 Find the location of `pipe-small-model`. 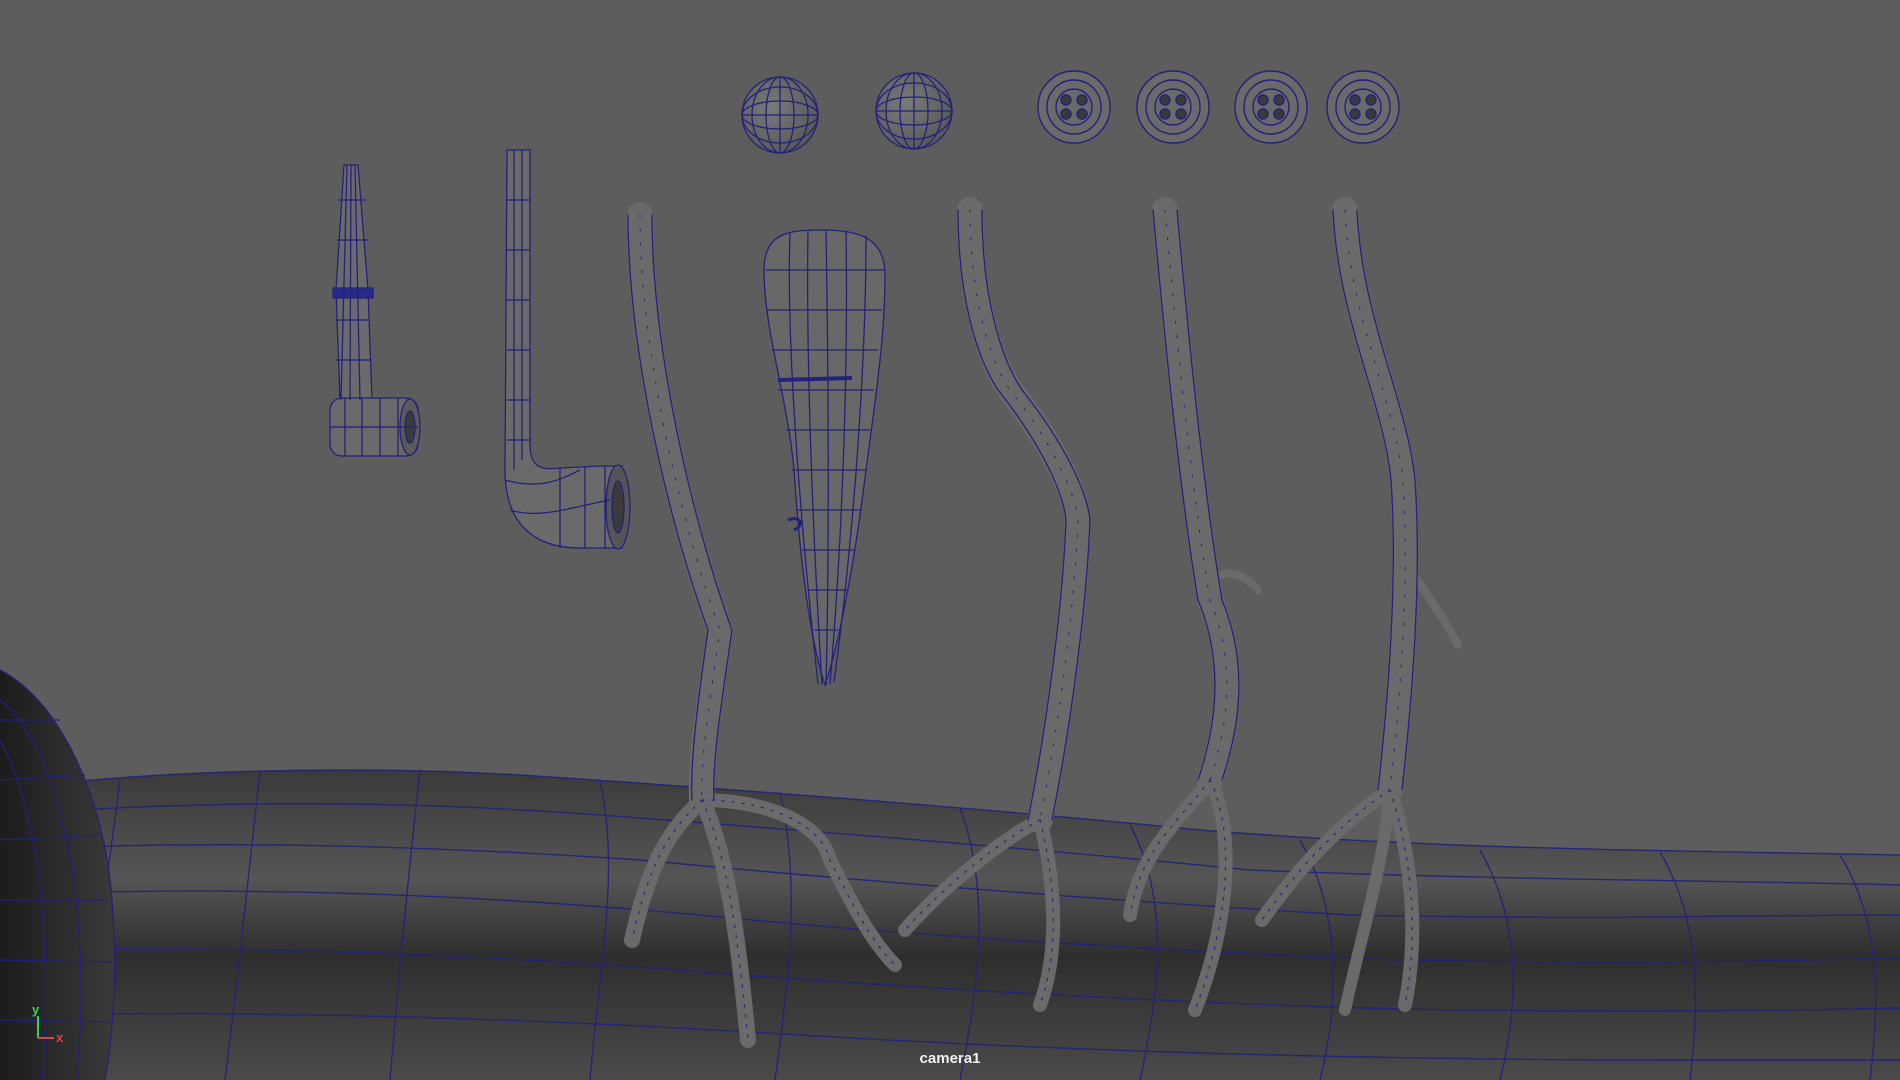

pipe-small-model is located at coordinates (375, 310).